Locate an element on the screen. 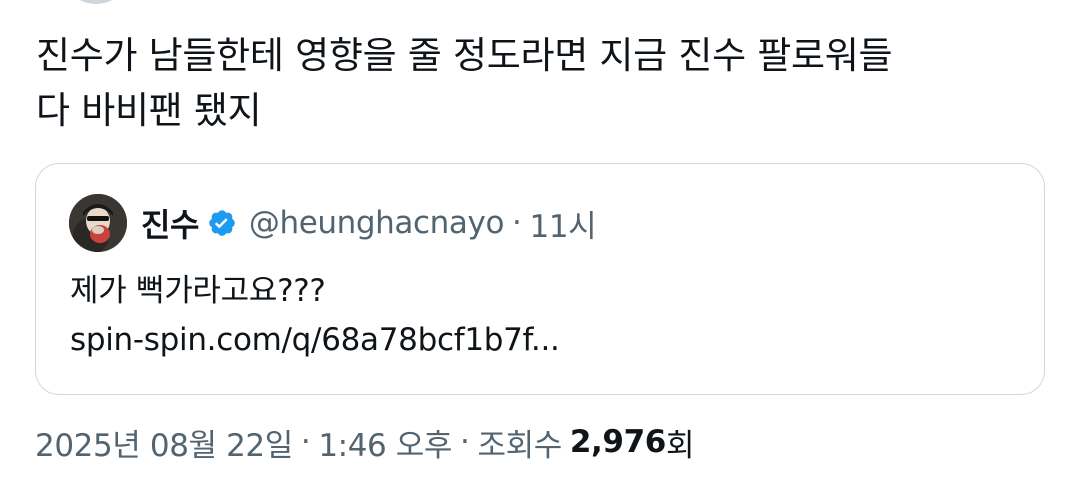 The height and width of the screenshot is (488, 1080). post-time: 11시 is located at coordinates (563, 223).